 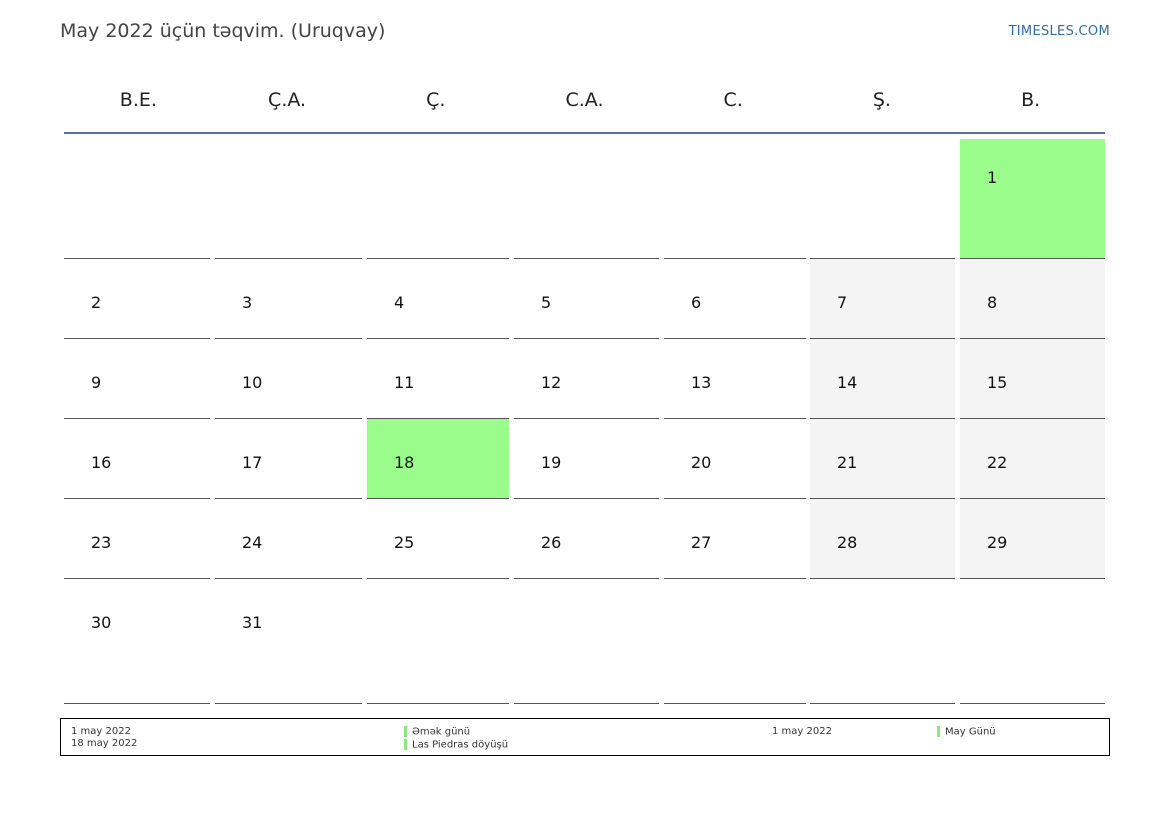 I want to click on day-cell: 5, so click(x=586, y=299).